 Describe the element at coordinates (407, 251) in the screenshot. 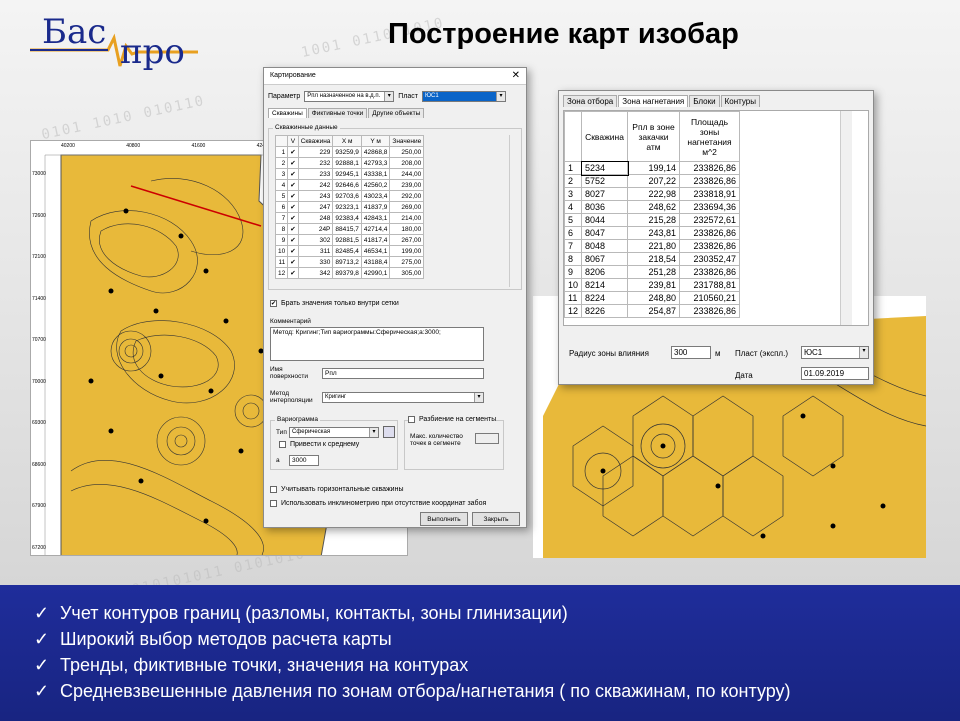

I see `table-cell: 199,00` at that location.